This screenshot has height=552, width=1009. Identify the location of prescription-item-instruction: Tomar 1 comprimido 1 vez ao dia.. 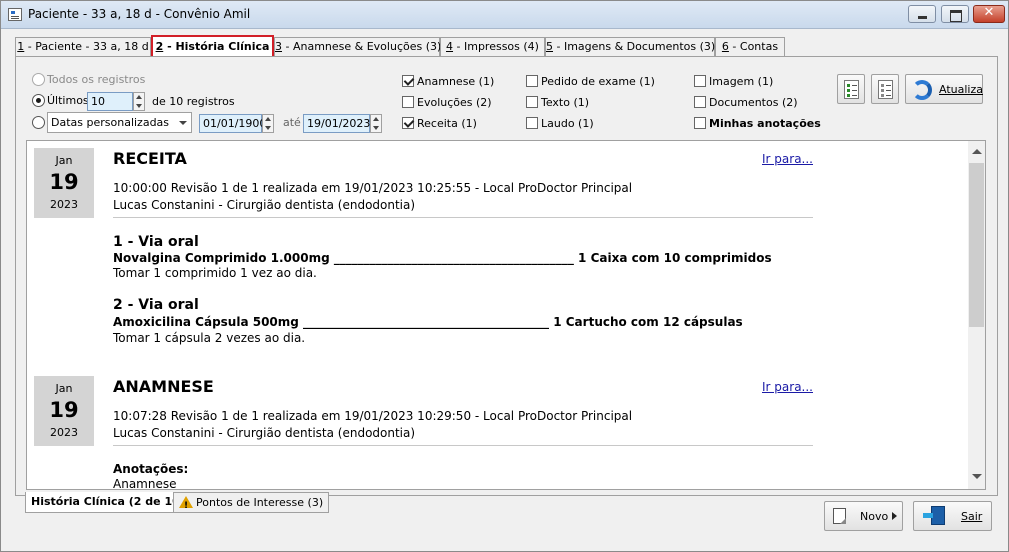
(215, 273).